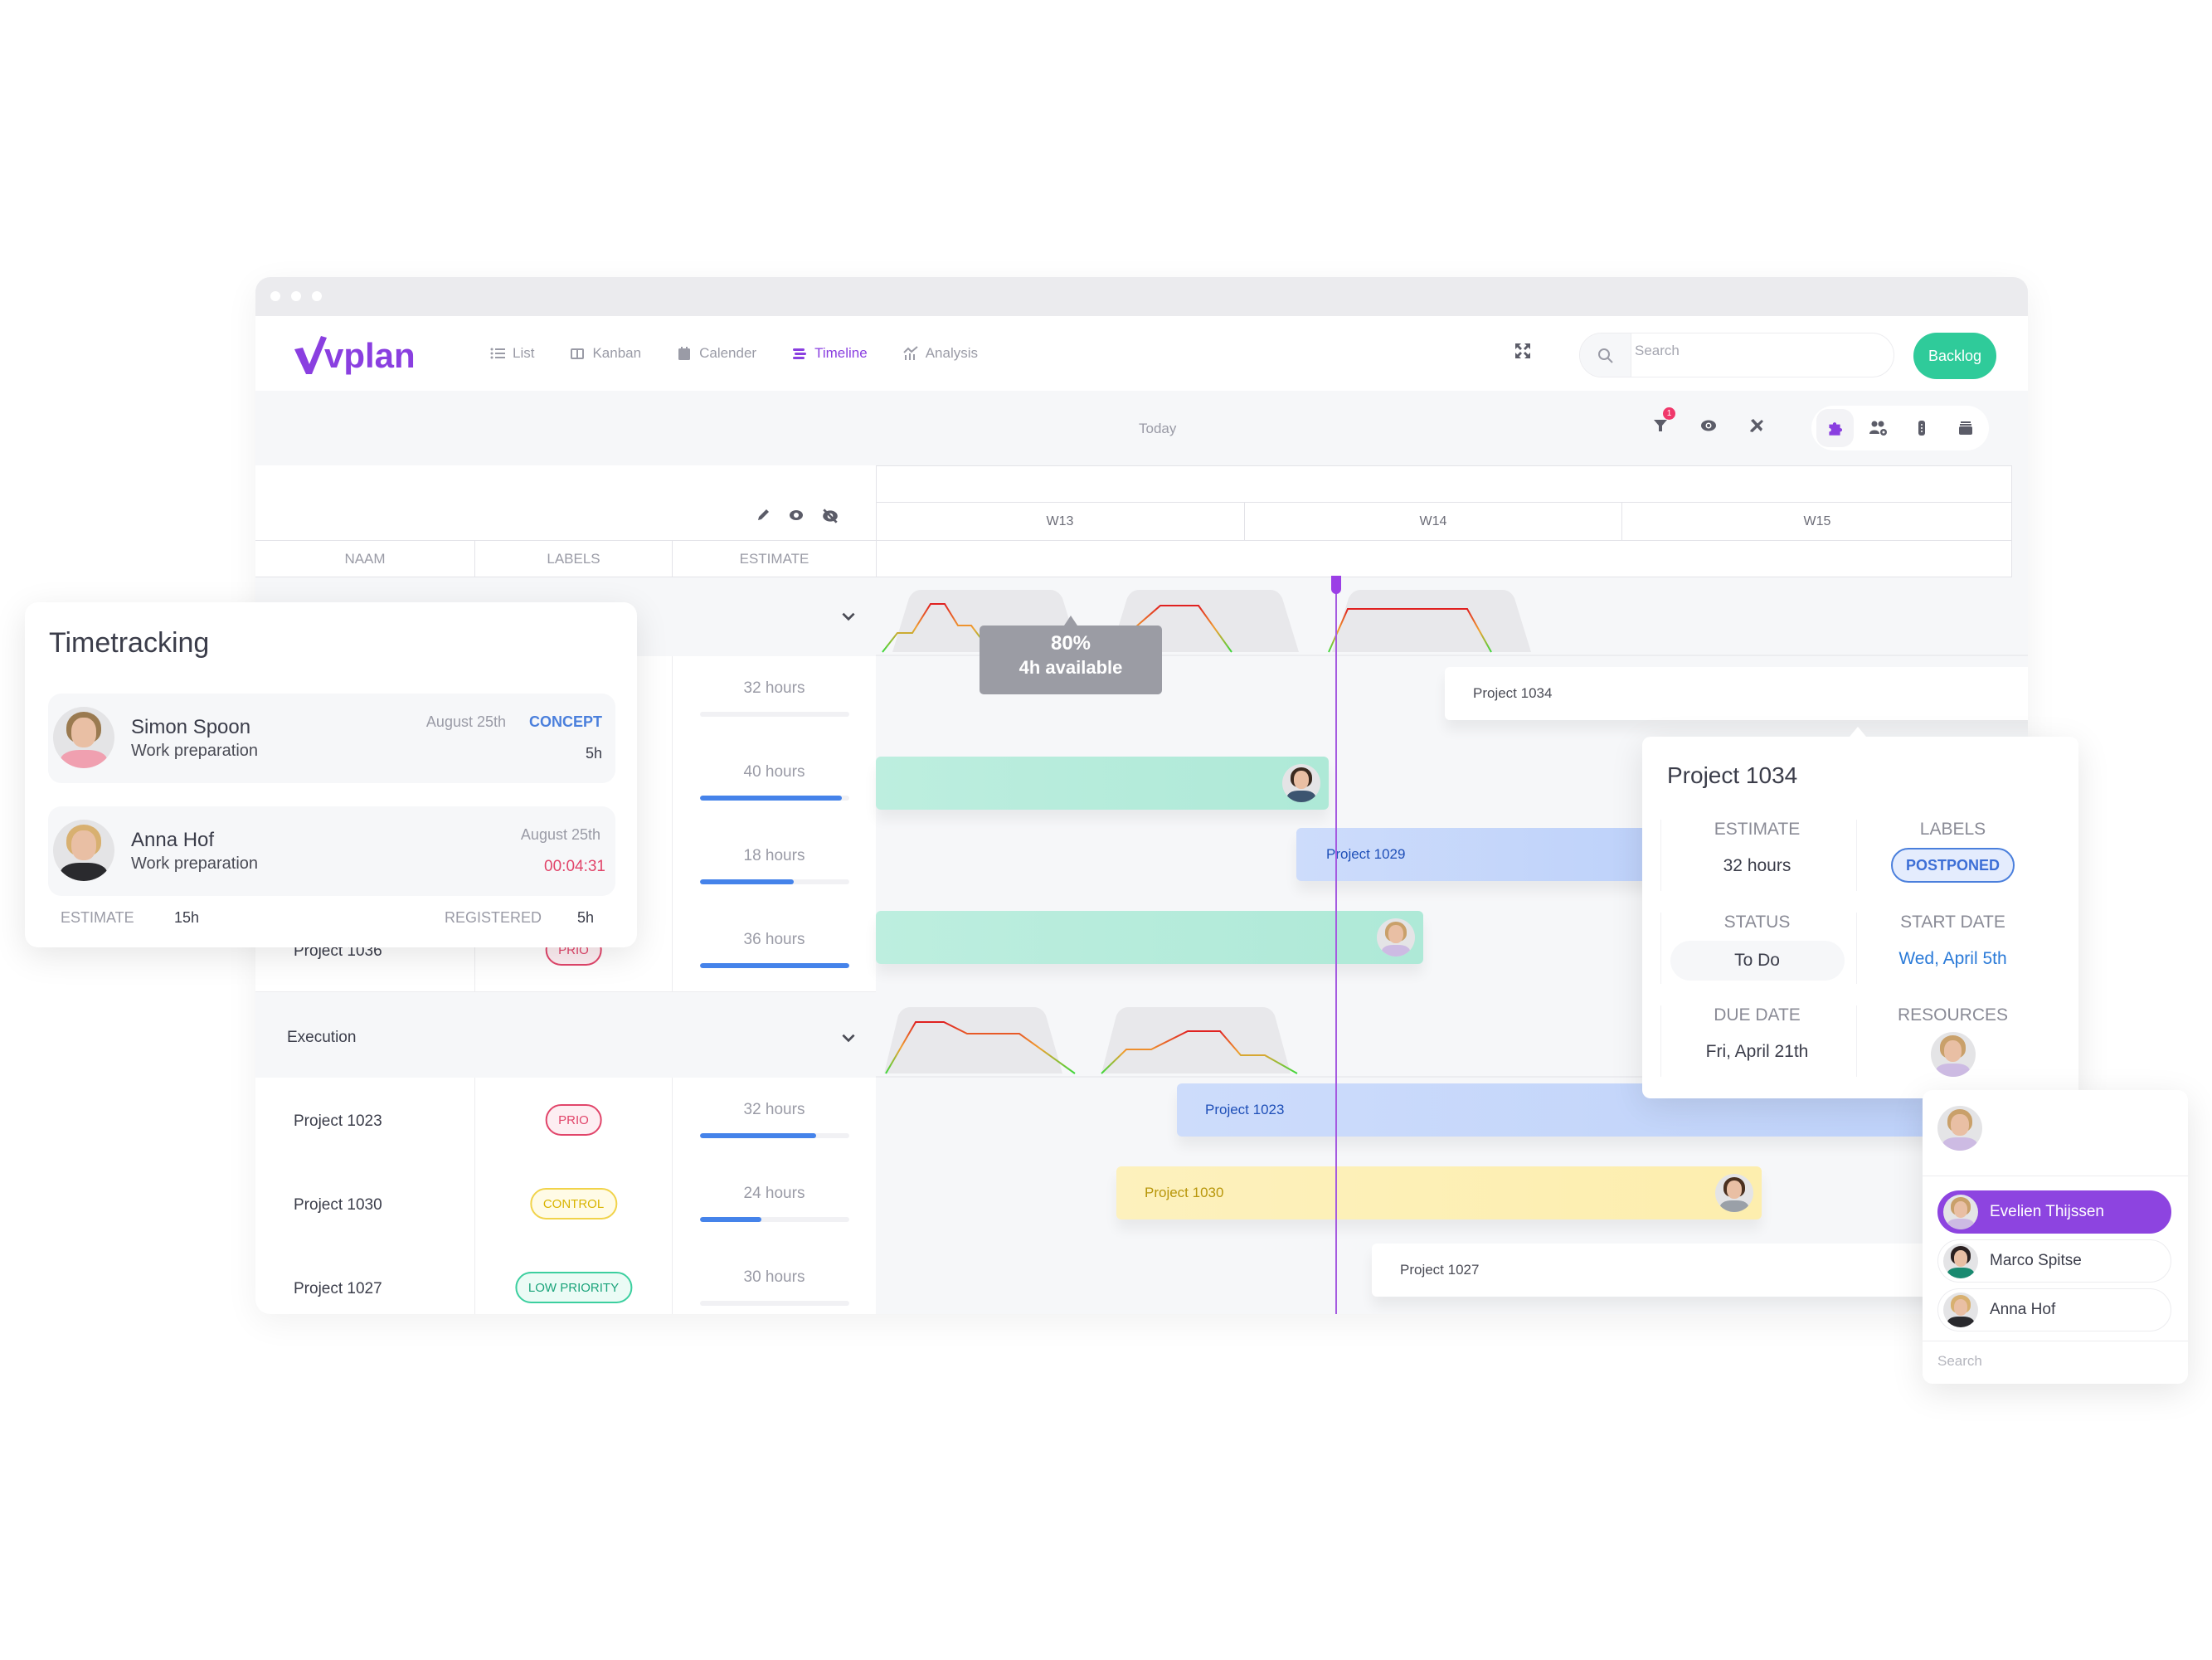  I want to click on tools-button, so click(1757, 426).